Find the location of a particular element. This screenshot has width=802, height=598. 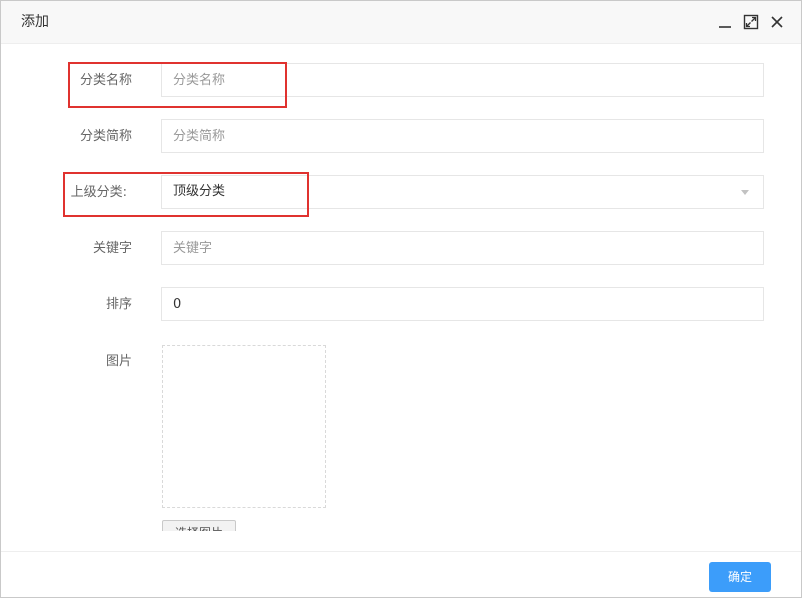

name-row: 分类名称 is located at coordinates (401, 81).